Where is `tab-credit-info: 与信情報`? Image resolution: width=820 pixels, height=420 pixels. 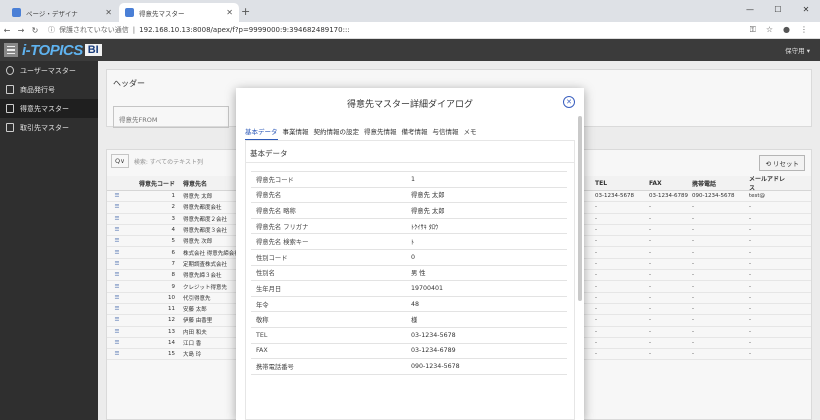
tab-credit-info: 与信情報 is located at coordinates (446, 133).